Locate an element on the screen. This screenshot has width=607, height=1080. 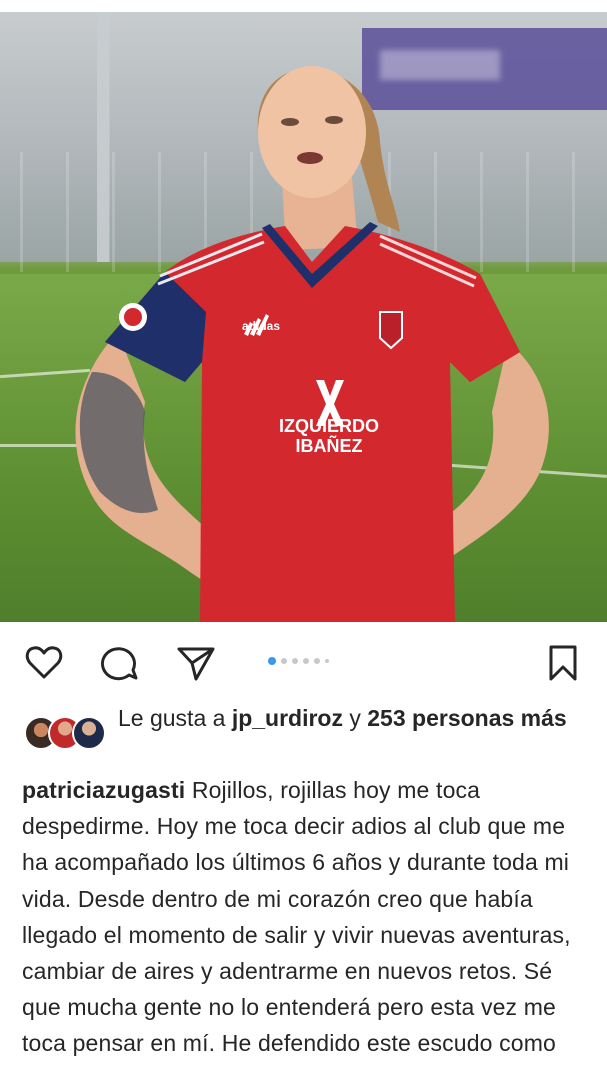
likes-row: Le gusta a jp_urdiroz y 253 personas más is located at coordinates (307, 735).